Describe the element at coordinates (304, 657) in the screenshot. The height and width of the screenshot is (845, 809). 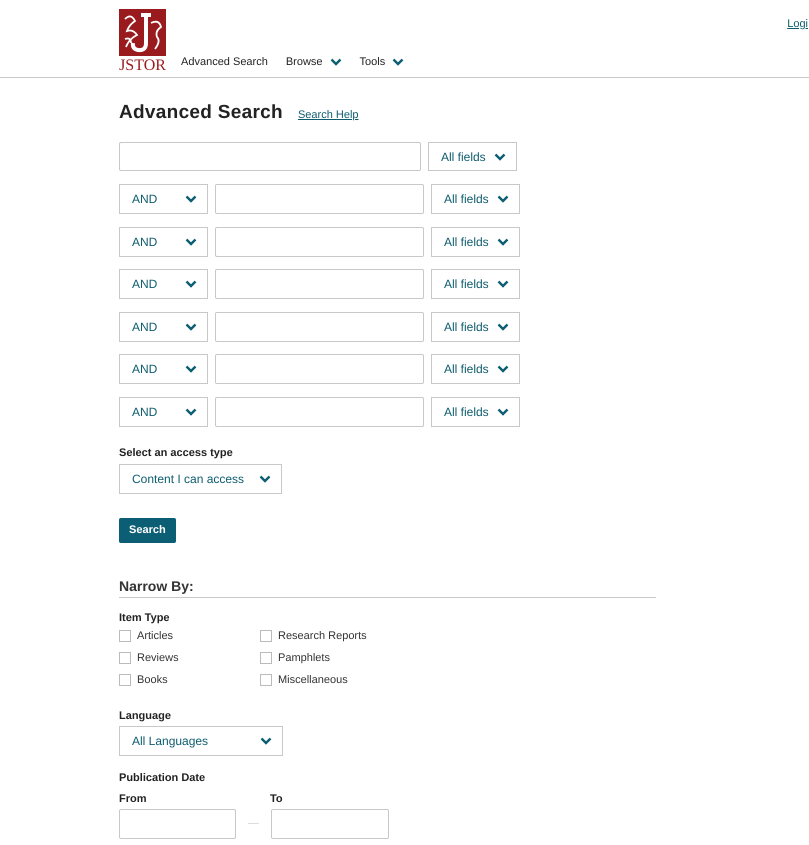
I see `checkbox-label: Pamphlets` at that location.